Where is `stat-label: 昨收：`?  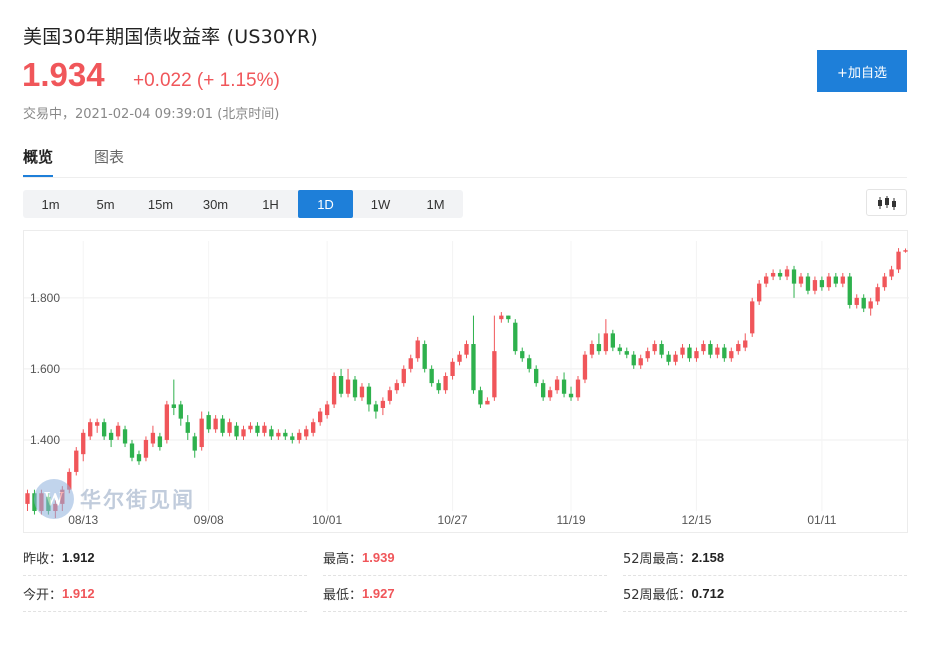 stat-label: 昨收： is located at coordinates (43, 559).